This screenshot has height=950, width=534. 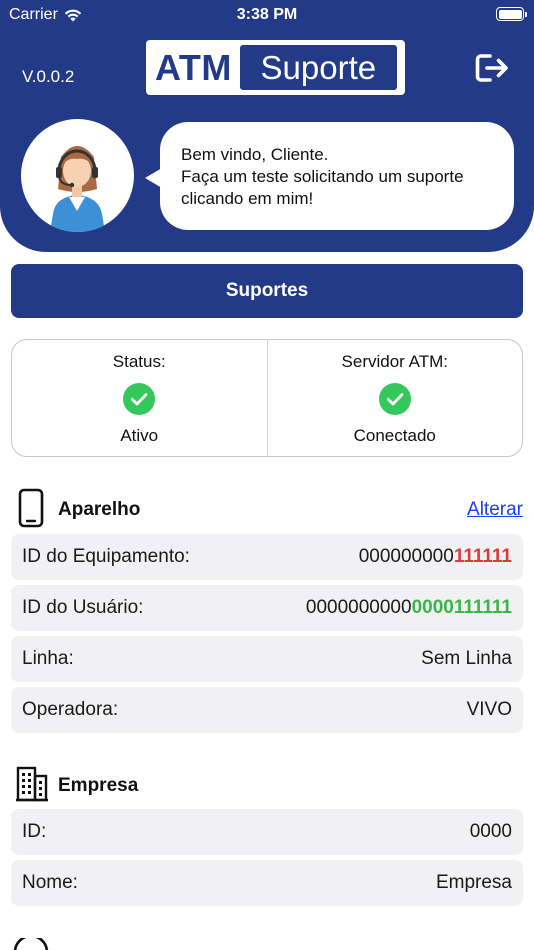 What do you see at coordinates (267, 659) in the screenshot?
I see `line-row: Linha: Sem Linha` at bounding box center [267, 659].